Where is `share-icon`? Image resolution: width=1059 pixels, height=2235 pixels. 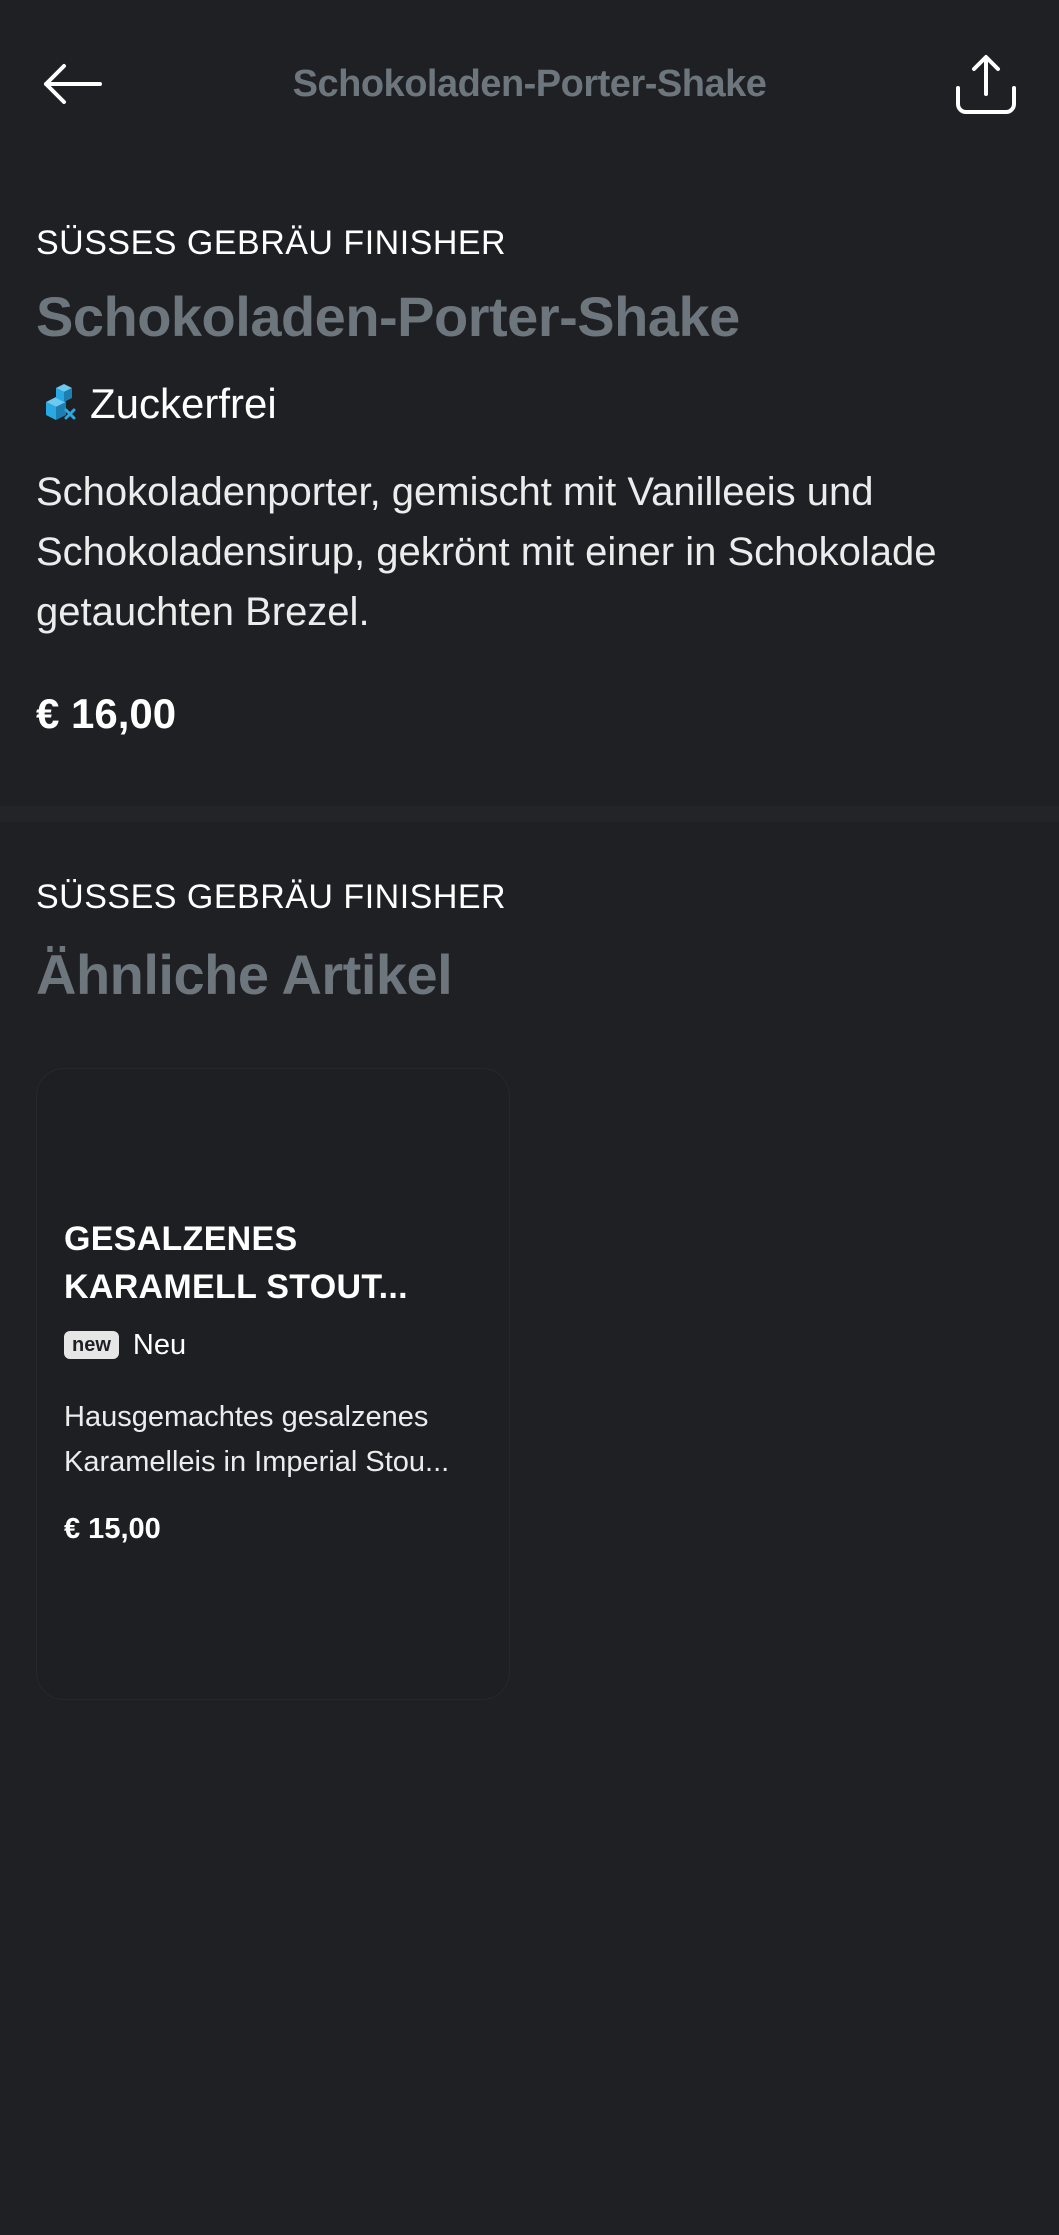 share-icon is located at coordinates (986, 84).